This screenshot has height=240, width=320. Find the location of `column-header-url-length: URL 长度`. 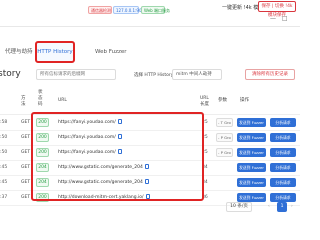

column-header-url-length: URL 长度 is located at coordinates (204, 102).